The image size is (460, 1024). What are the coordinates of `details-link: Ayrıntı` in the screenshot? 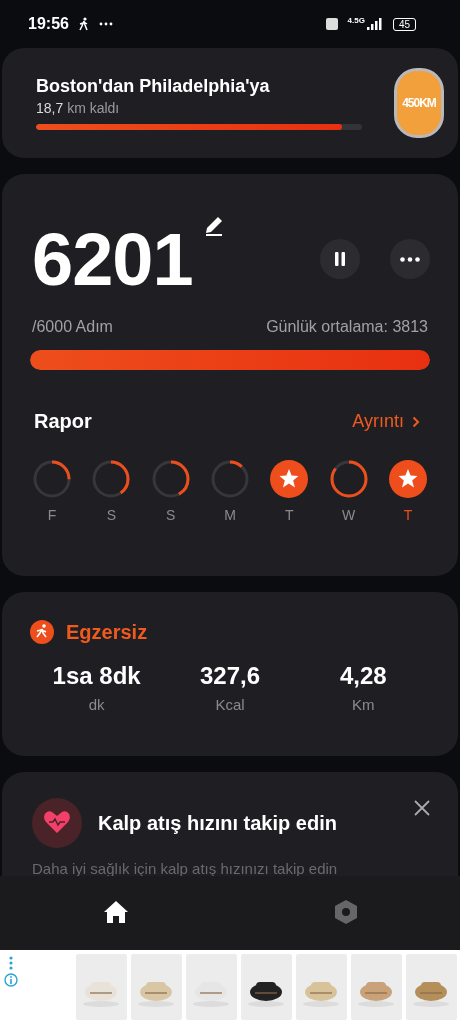 It's located at (386, 421).